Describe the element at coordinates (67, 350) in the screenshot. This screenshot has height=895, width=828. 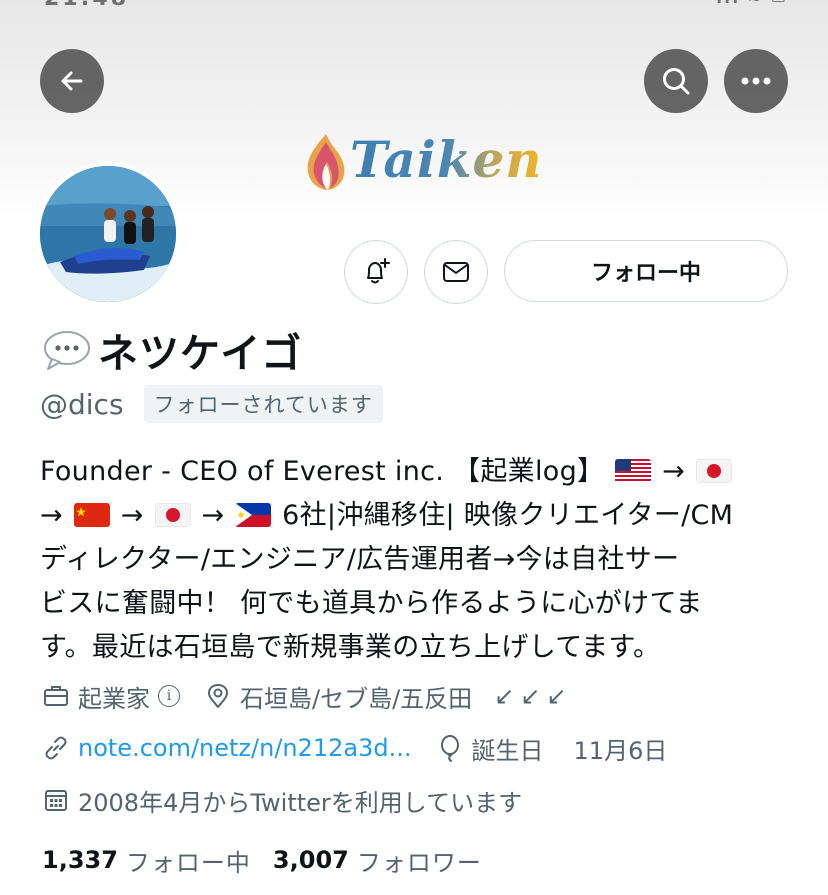
I see `speech-bubble-icon` at that location.